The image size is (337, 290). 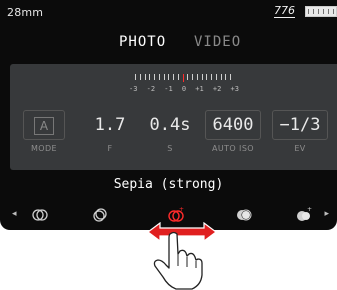 I want to click on param-shutter: 0.4s S, so click(x=170, y=138).